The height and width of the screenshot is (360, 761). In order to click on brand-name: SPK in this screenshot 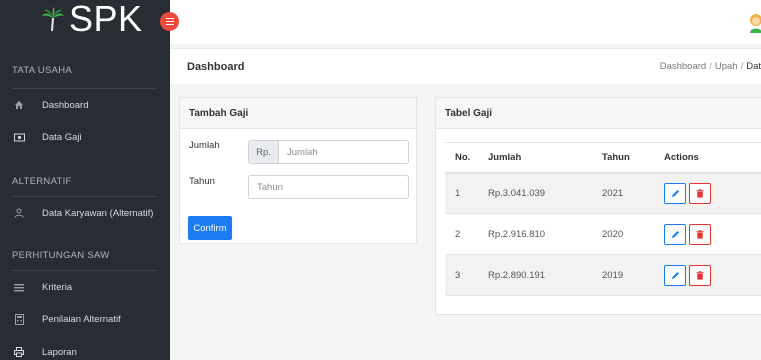, I will do `click(106, 19)`.